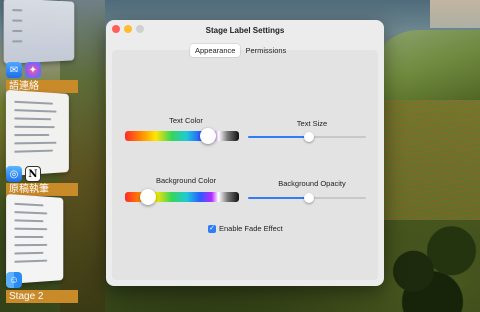 This screenshot has width=480, height=312. What do you see at coordinates (14, 70) in the screenshot?
I see `mail-icon: ✉` at bounding box center [14, 70].